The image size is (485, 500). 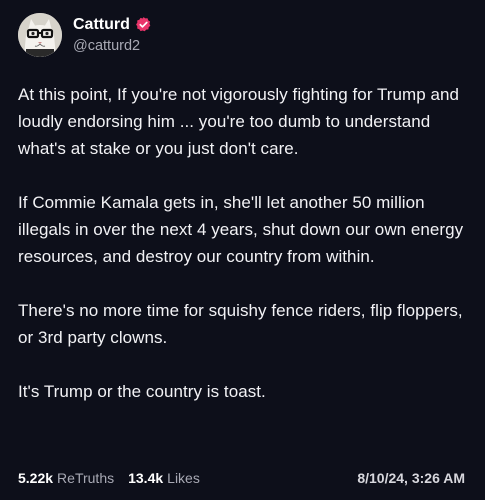 I want to click on likes-label: Likes, so click(x=183, y=478).